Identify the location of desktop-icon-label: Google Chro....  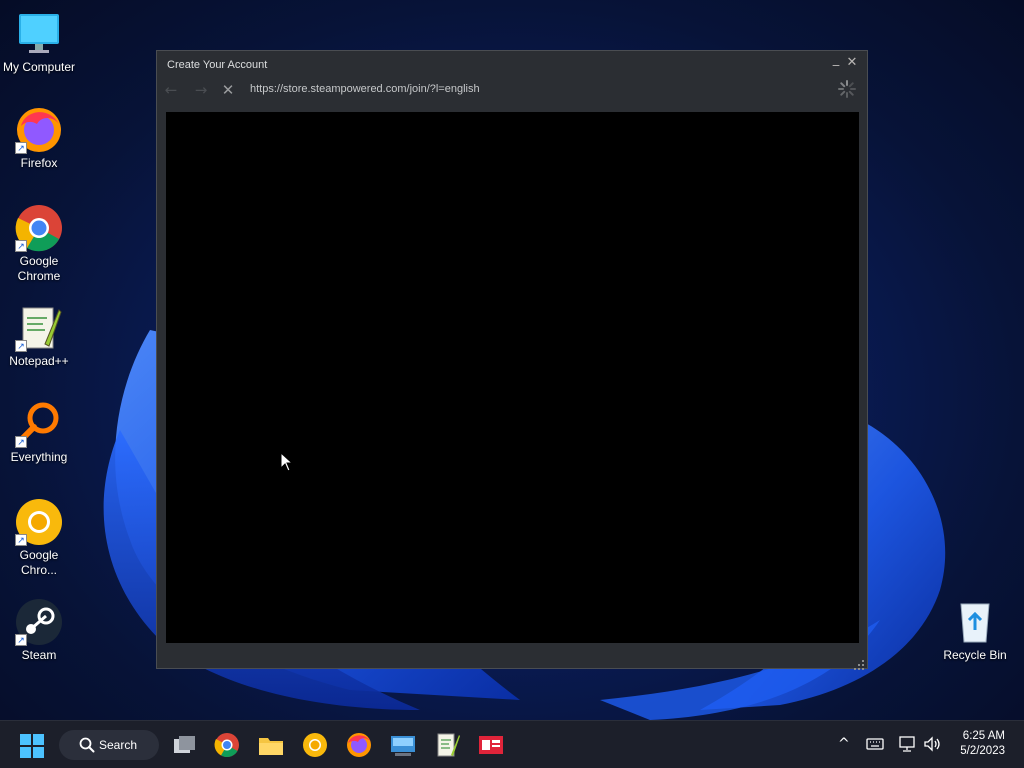
(39, 562).